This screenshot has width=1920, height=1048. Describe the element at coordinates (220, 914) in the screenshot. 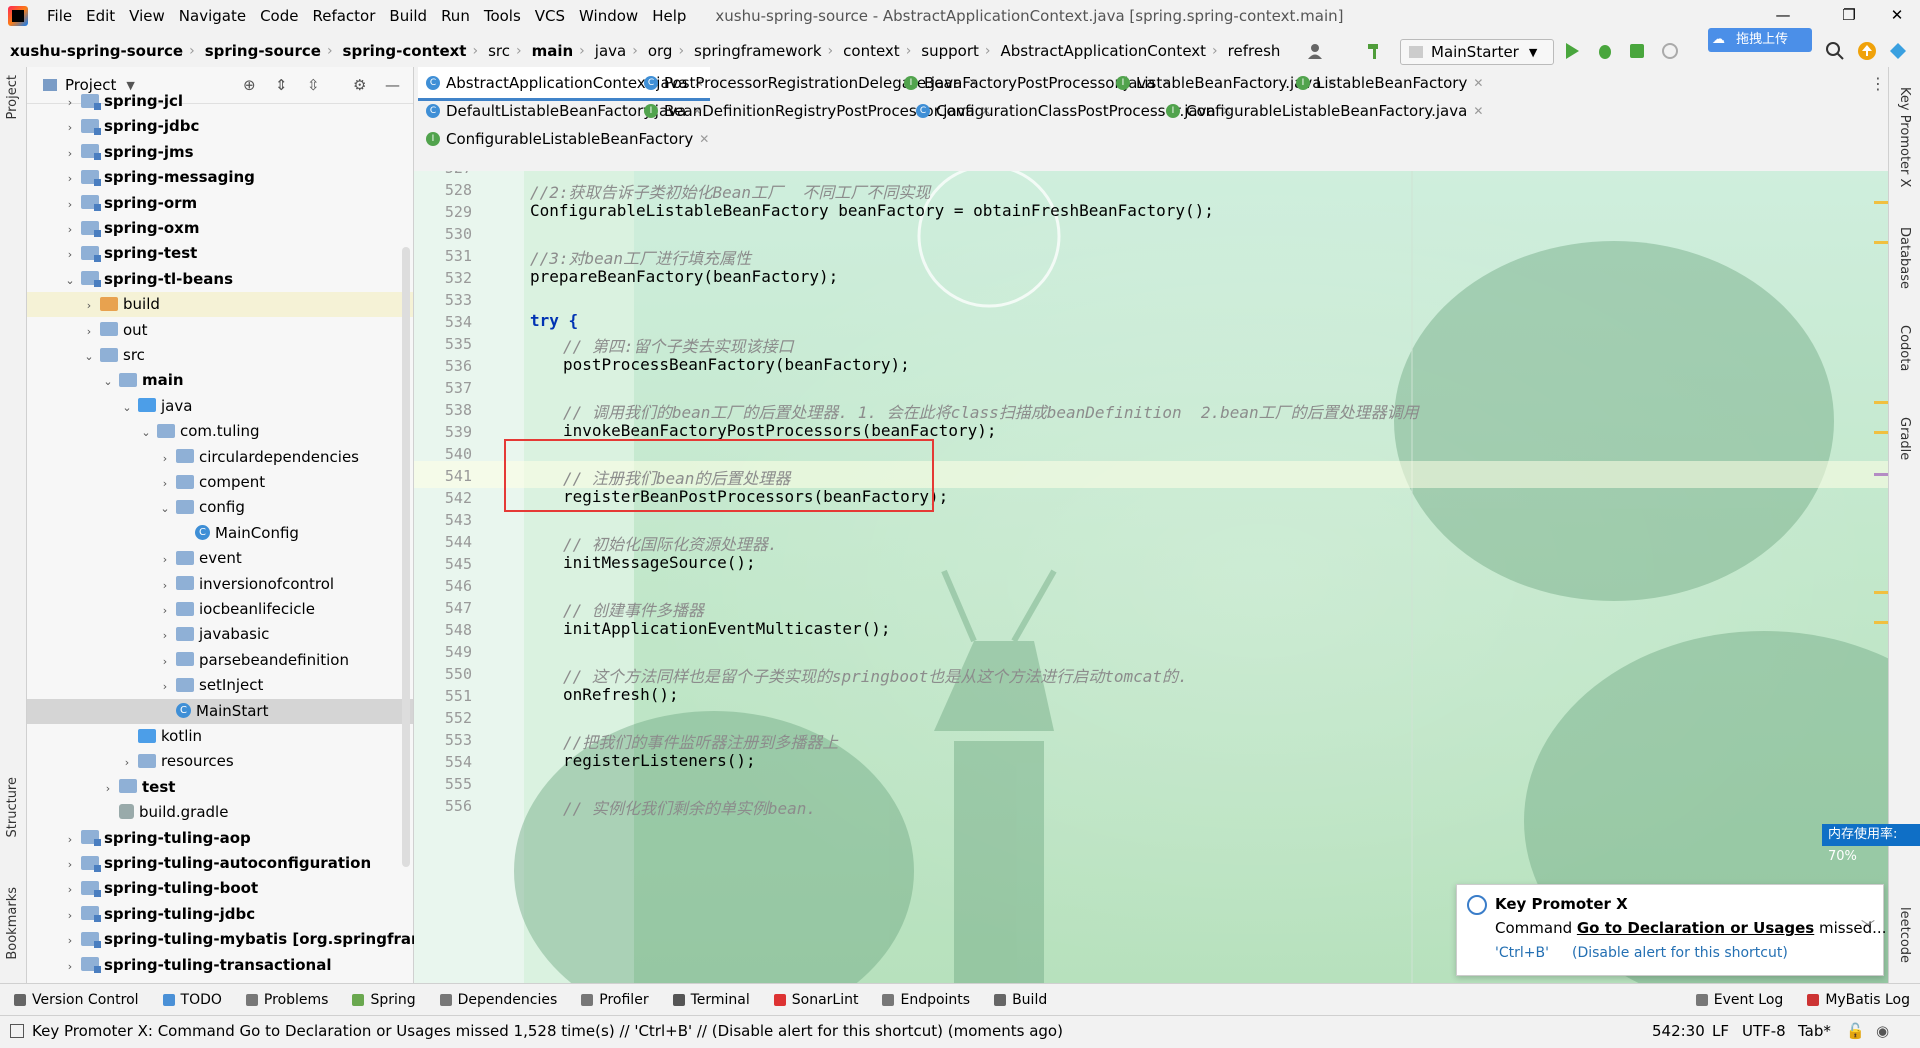

I see `tree-item: › spring-tuling-jdbc` at that location.